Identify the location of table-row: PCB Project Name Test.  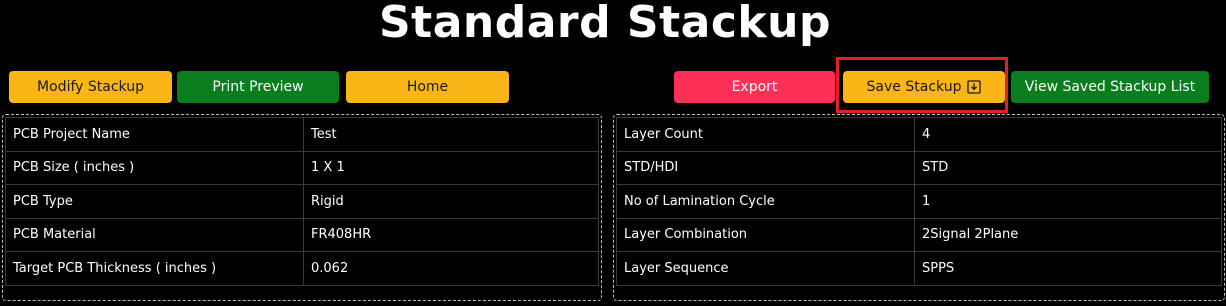
(302, 134).